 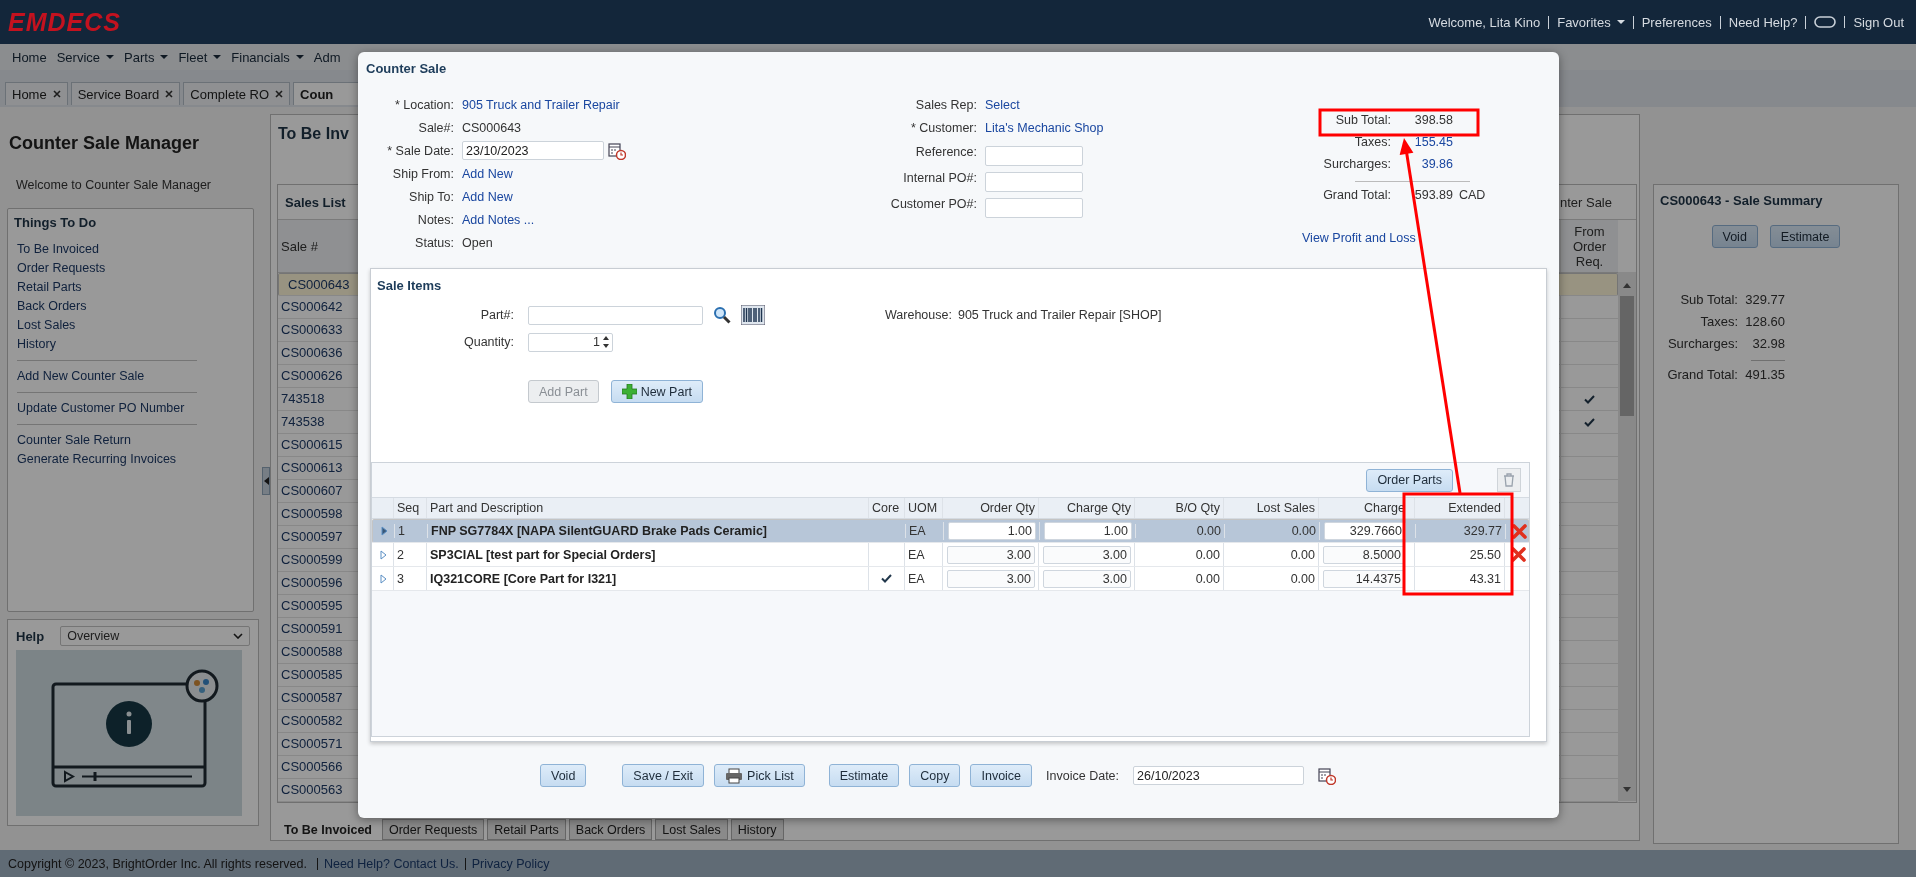 I want to click on table-cell-text: CS000643, so click(x=319, y=284).